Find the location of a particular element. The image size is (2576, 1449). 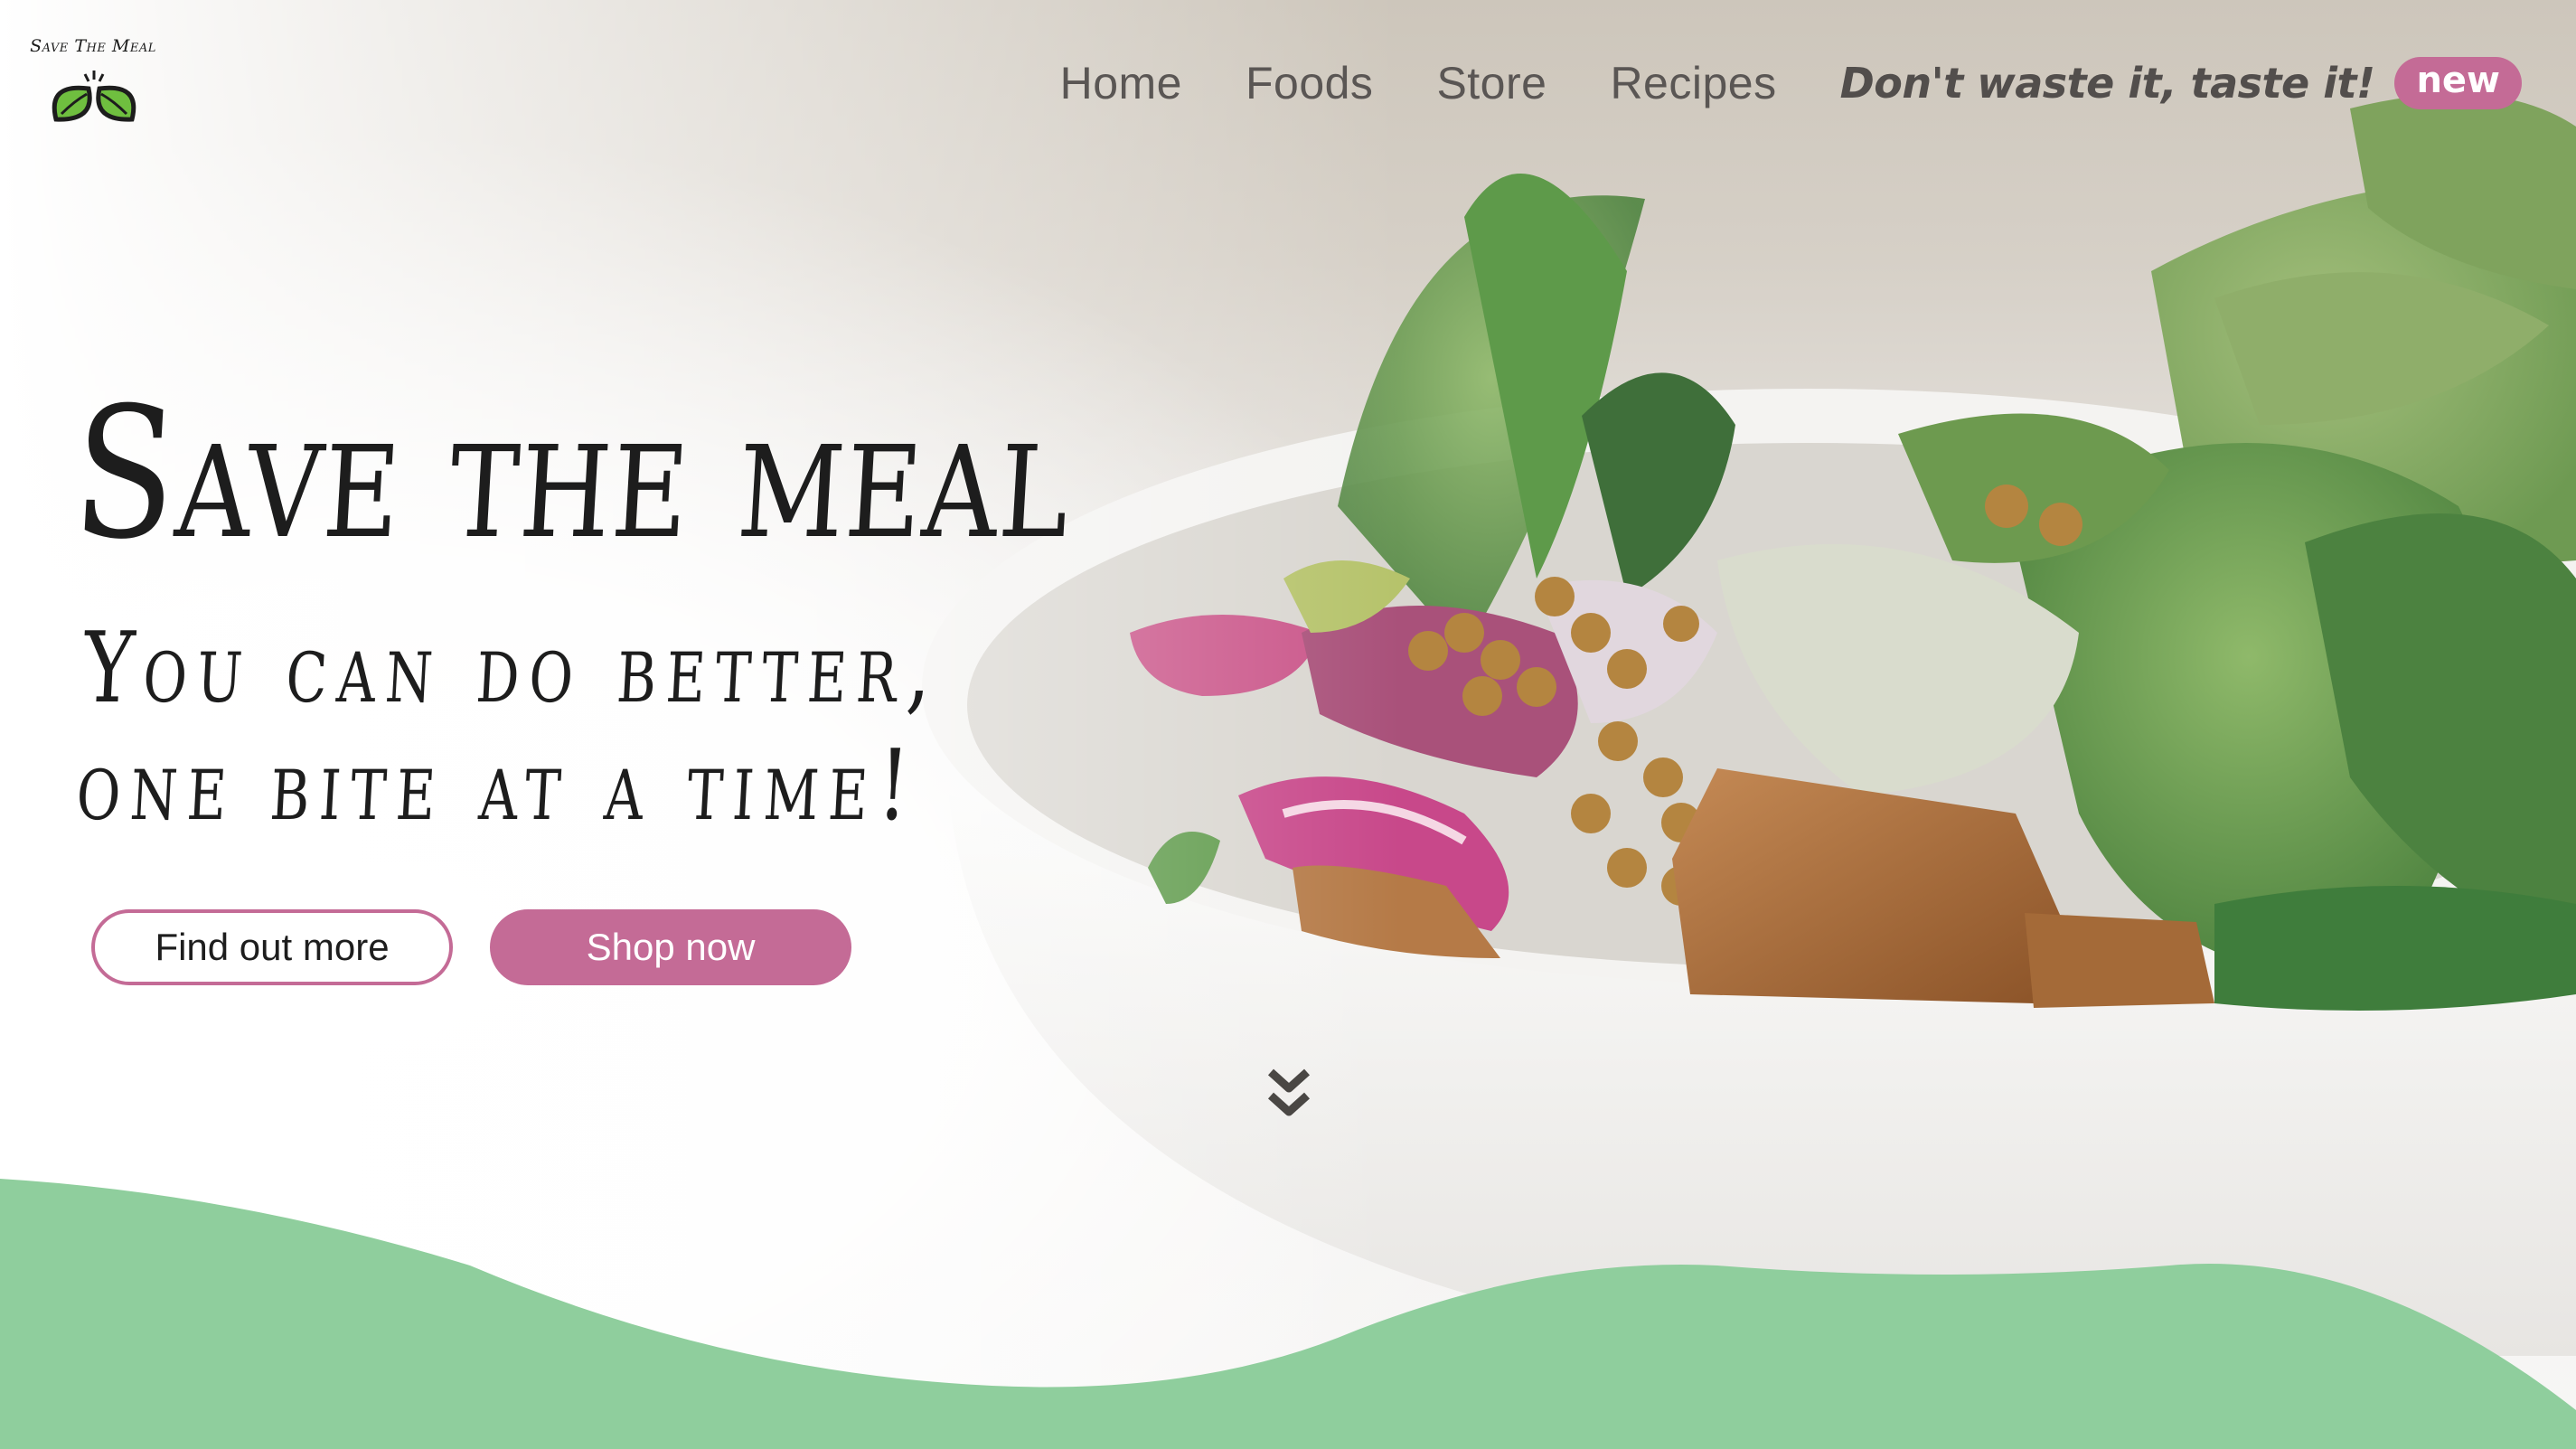

hero-subtitle: You can do better, one bite at a time! is located at coordinates (510, 727).